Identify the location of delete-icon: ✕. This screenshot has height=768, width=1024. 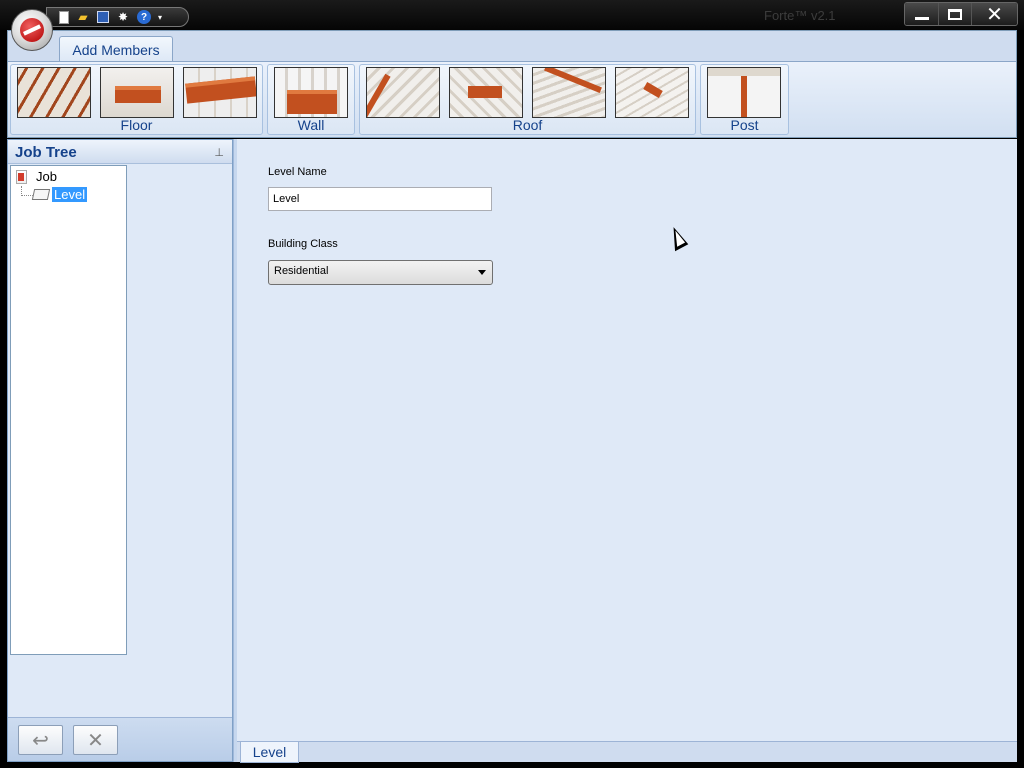
(95, 740).